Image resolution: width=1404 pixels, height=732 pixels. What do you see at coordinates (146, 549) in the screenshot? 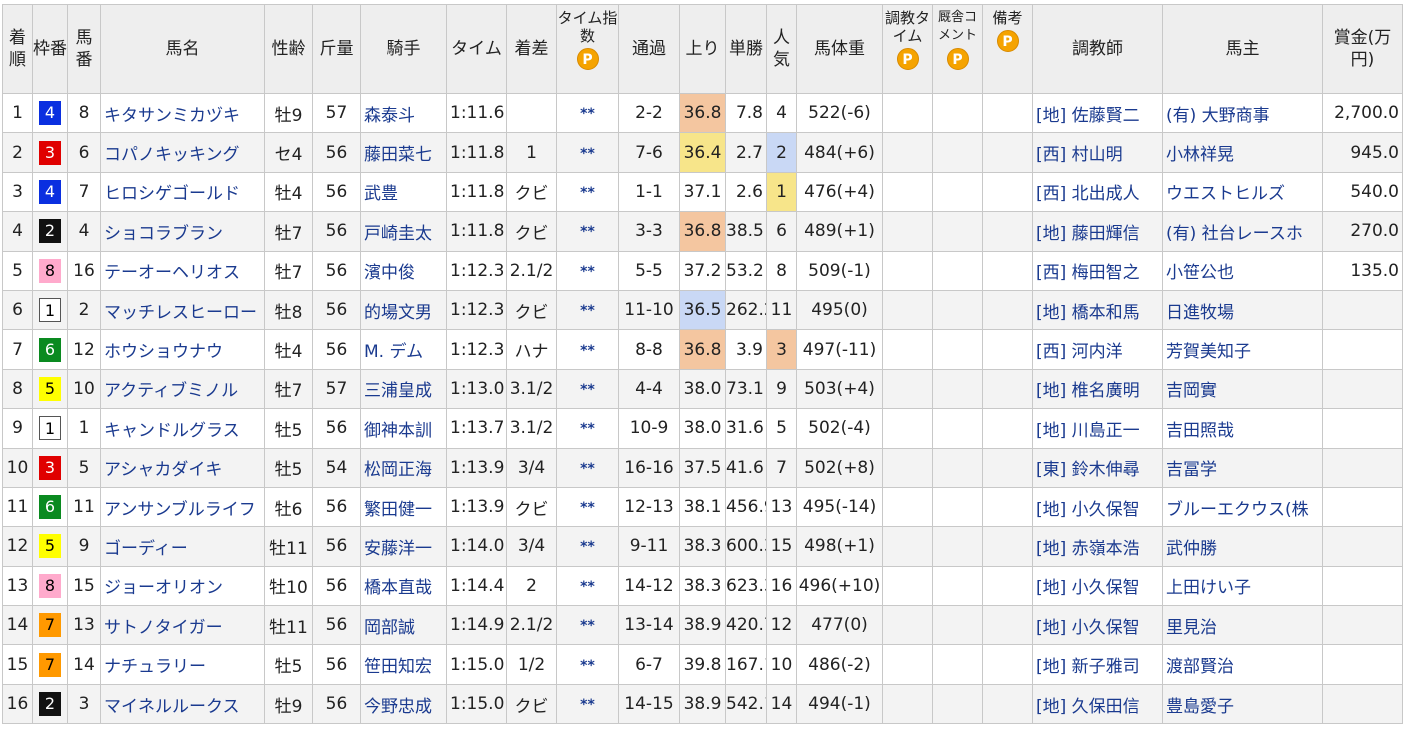
I see `horse-name-link: ゴーディー` at bounding box center [146, 549].